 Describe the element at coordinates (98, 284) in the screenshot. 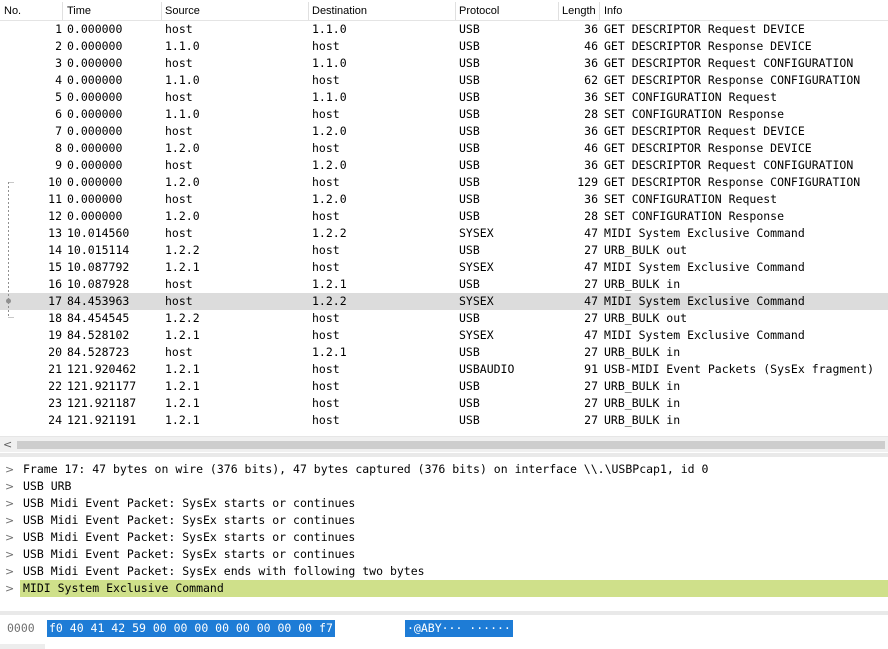

I see `packet-cell-time: 10.087928` at that location.